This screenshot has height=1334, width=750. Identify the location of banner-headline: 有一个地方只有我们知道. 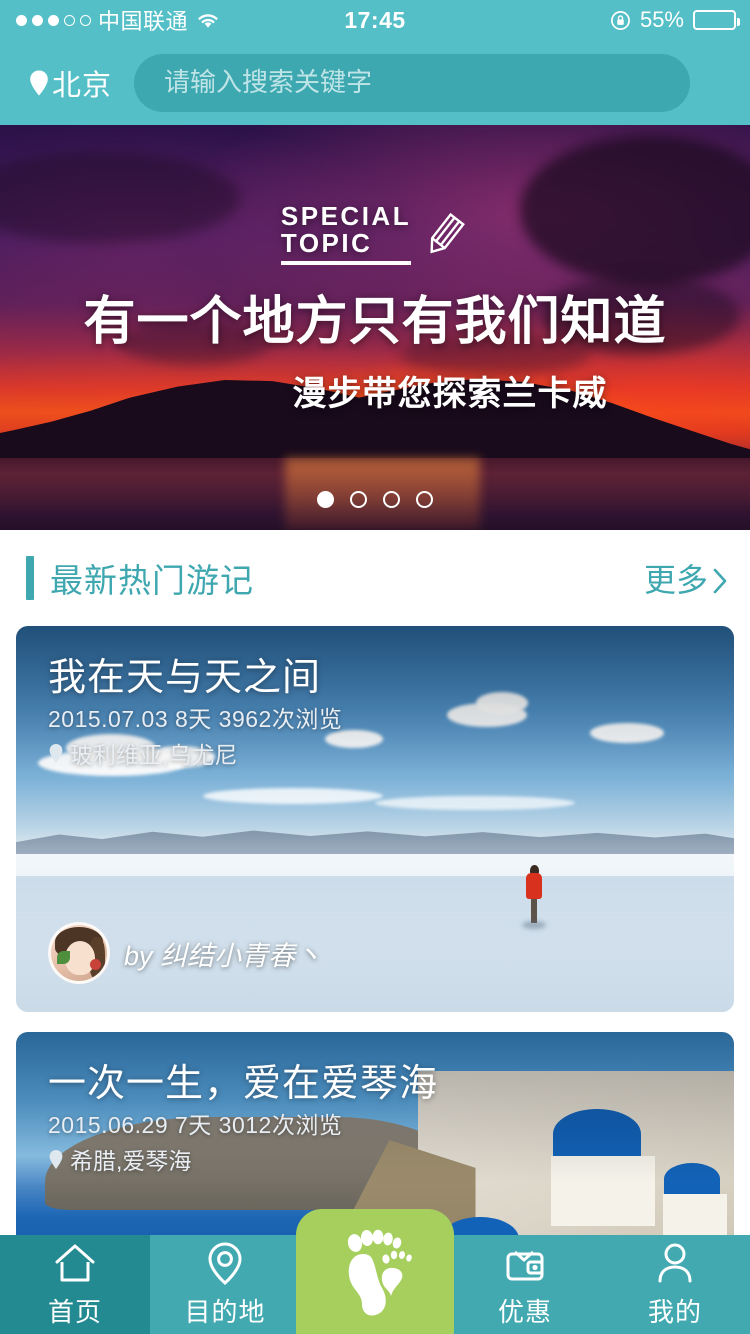
(375, 322).